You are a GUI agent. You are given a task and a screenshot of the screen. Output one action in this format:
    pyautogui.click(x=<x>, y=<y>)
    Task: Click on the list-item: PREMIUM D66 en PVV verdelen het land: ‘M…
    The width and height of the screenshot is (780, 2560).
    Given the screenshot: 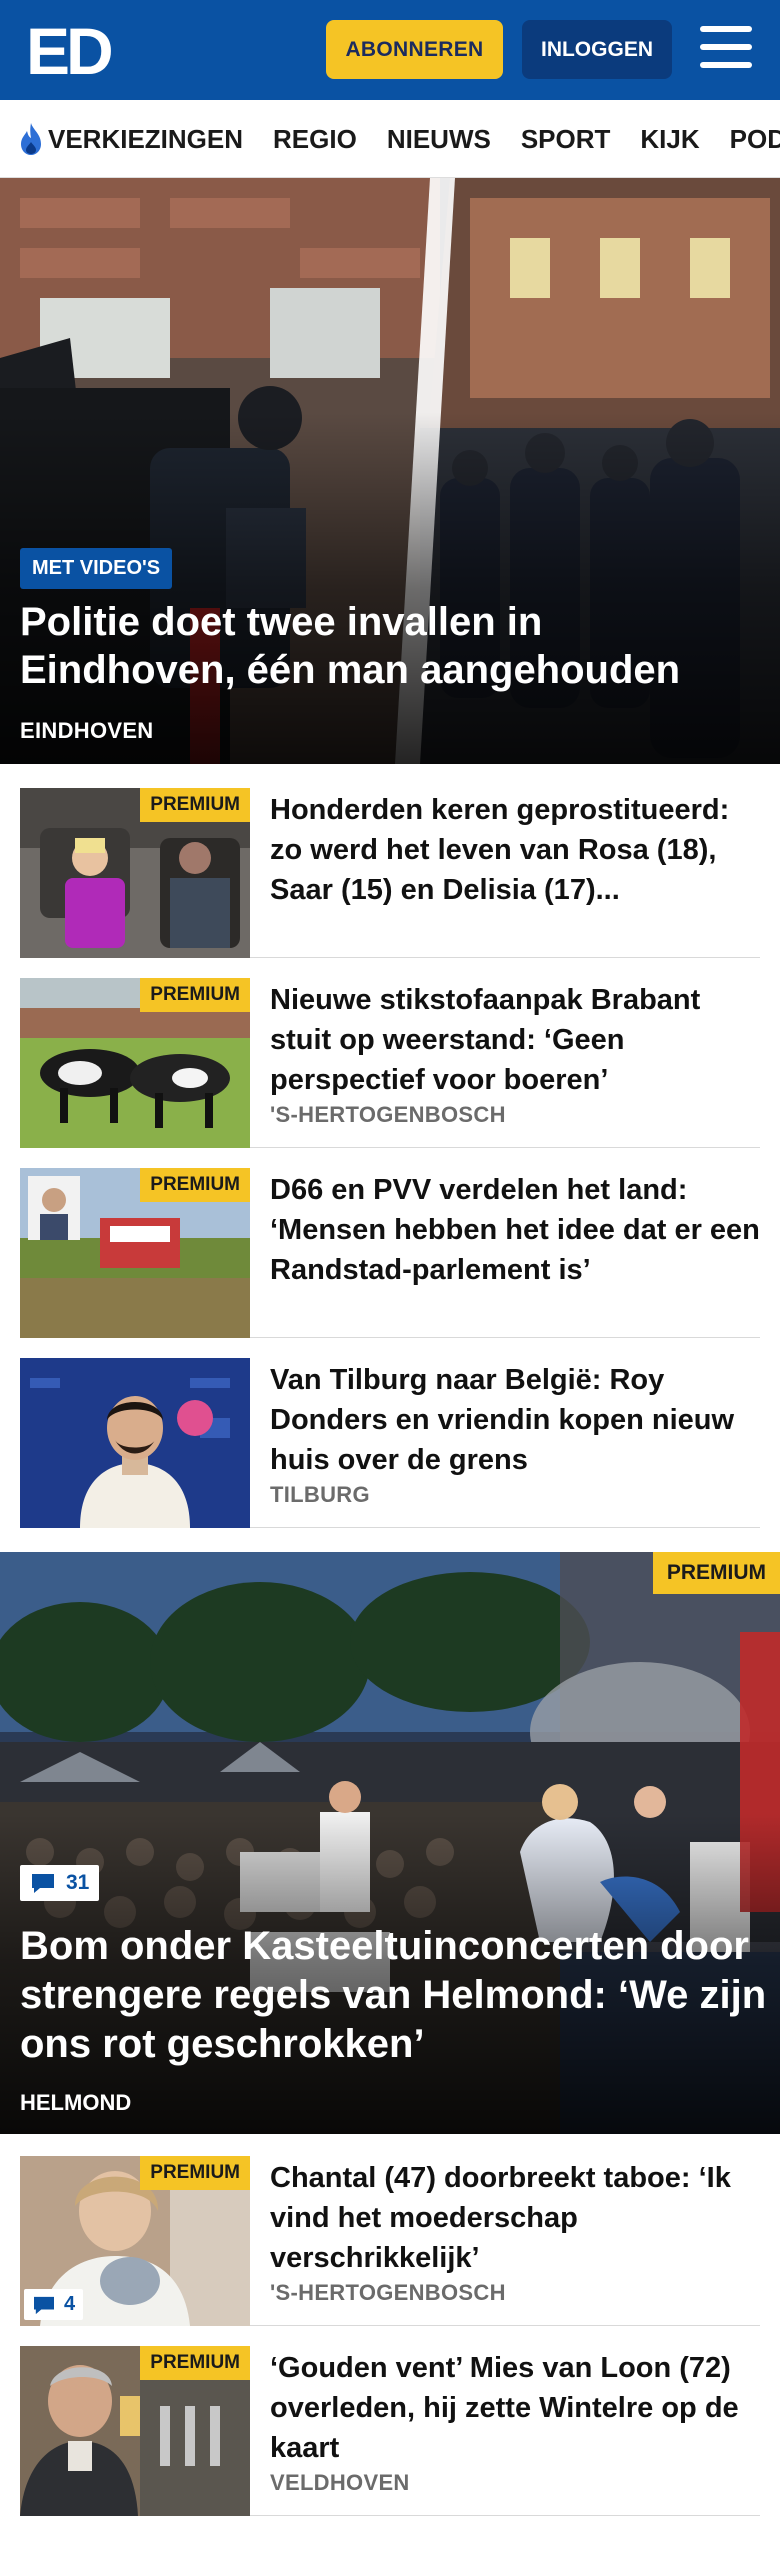 What is the action you would take?
    pyautogui.click(x=390, y=1243)
    